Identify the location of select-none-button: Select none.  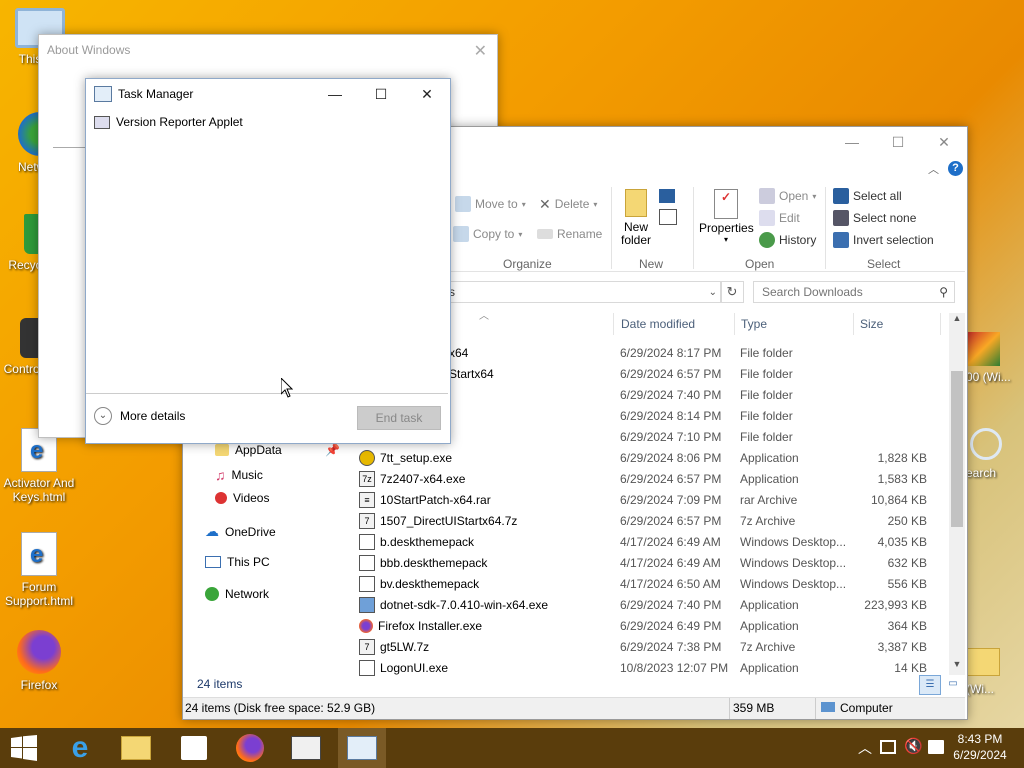
(874, 218).